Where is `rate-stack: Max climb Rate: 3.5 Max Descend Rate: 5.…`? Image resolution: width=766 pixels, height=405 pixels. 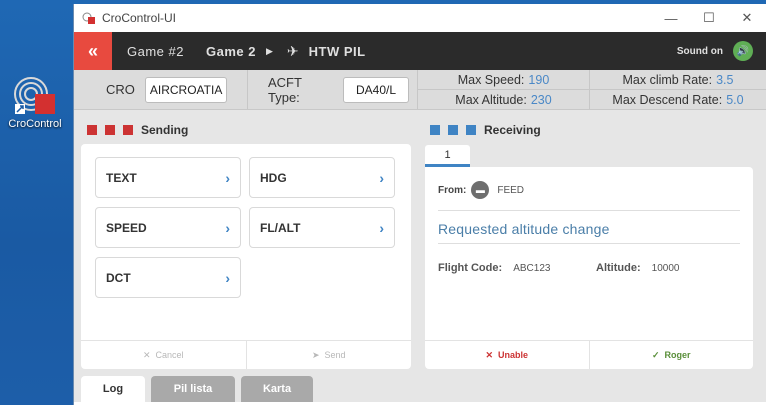
rate-stack: Max climb Rate: 3.5 Max Descend Rate: 5.… is located at coordinates (678, 89).